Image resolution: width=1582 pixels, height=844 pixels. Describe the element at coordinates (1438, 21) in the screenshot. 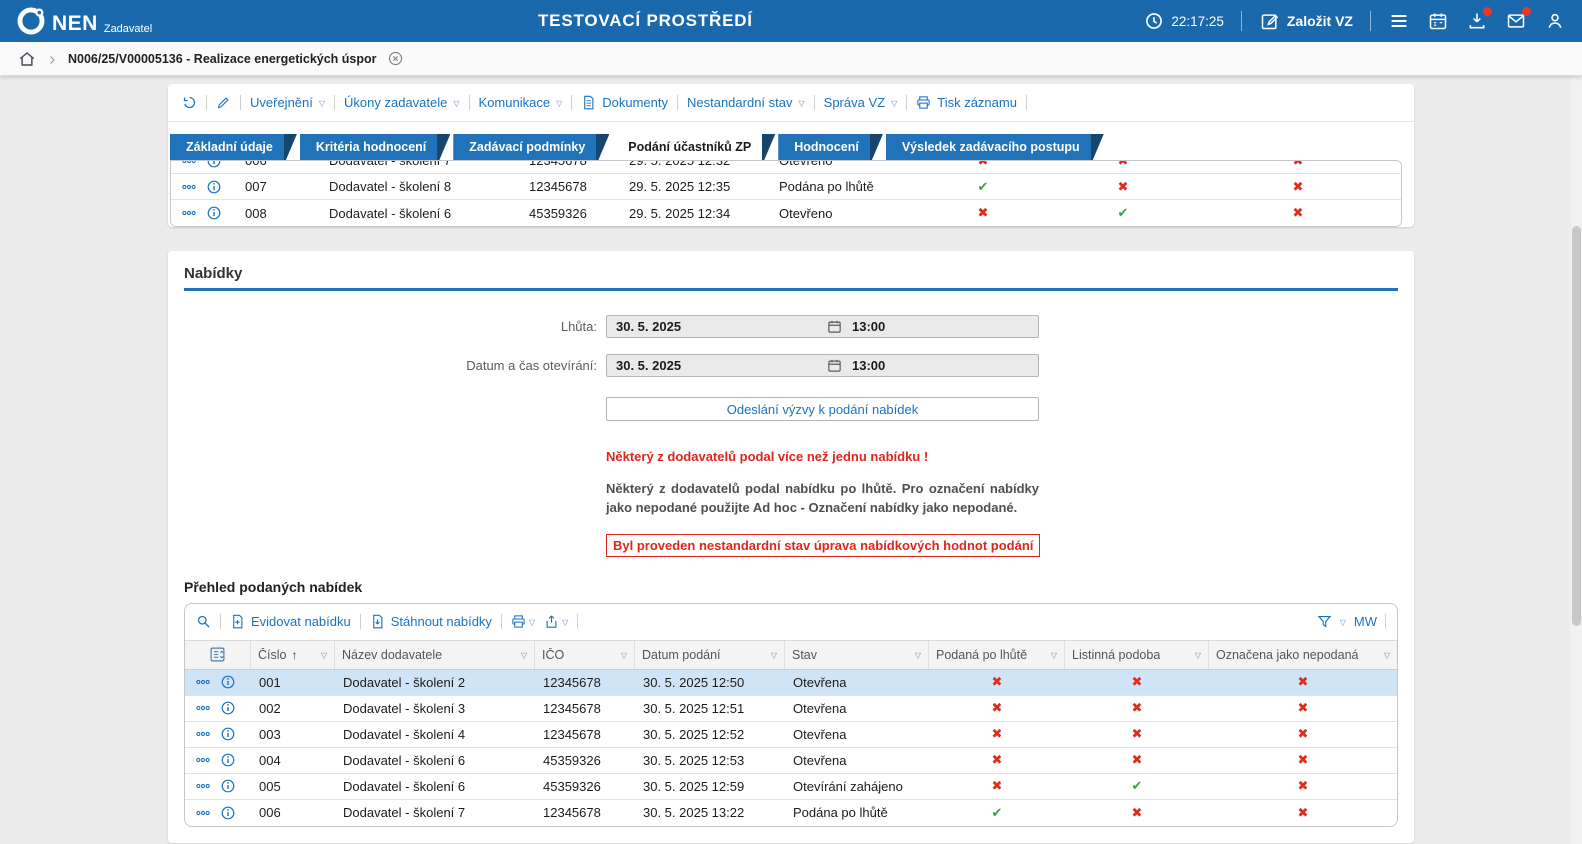

I see `calendar-button` at that location.